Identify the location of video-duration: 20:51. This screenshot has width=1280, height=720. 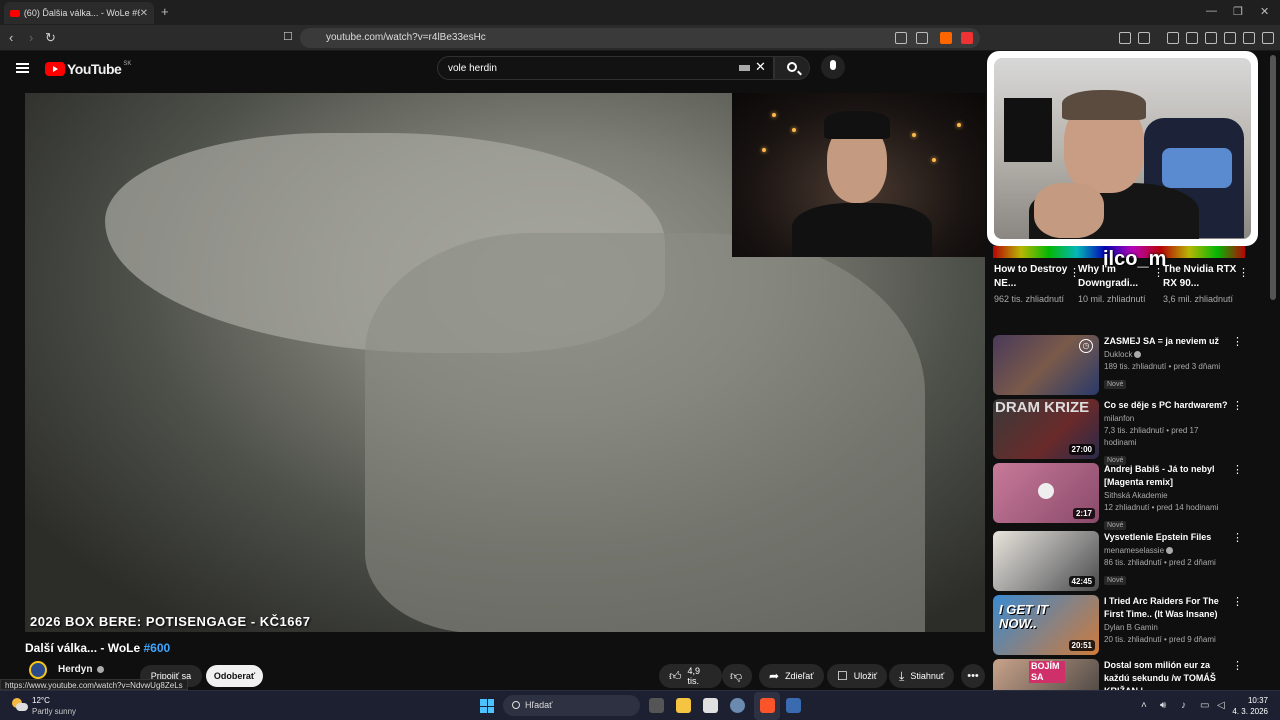
(1081, 645).